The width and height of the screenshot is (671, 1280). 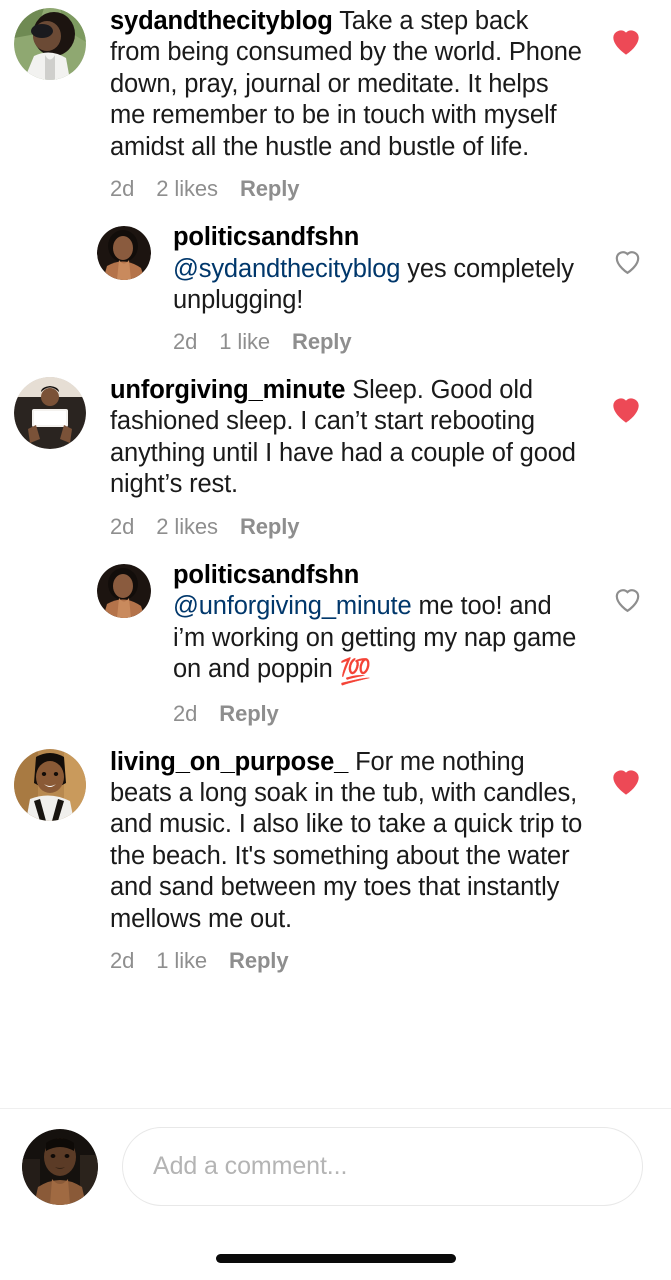 I want to click on comment-mention: @unforgiving_minute, so click(x=292, y=606).